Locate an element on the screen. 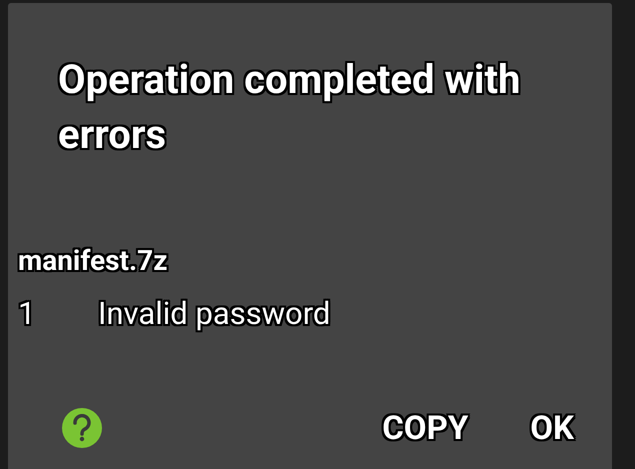 The image size is (635, 469). error-number: 1 is located at coordinates (27, 313).